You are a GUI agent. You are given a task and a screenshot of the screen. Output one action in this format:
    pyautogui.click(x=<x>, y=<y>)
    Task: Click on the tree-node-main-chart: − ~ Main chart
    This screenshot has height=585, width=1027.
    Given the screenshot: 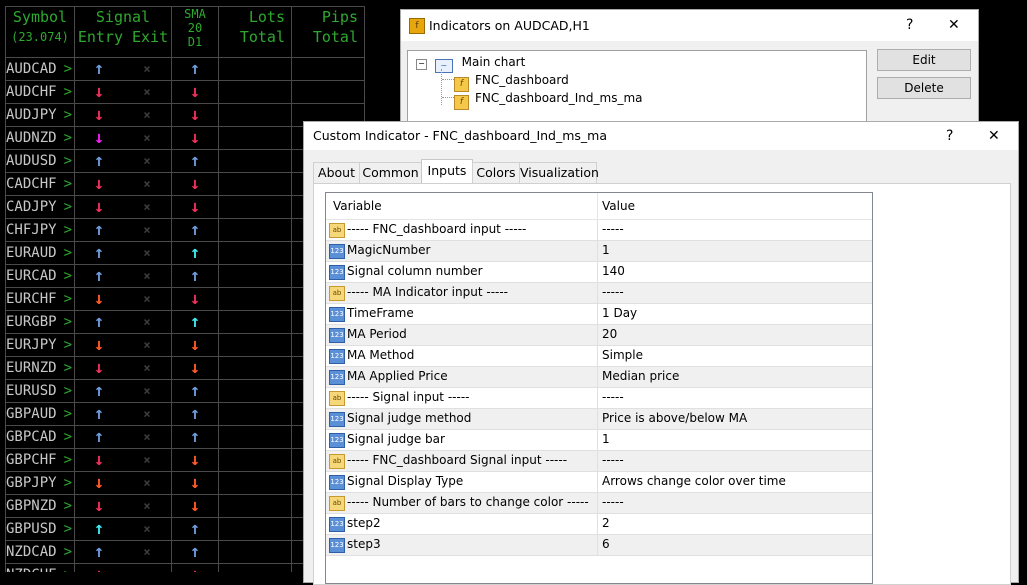 What is the action you would take?
    pyautogui.click(x=471, y=63)
    